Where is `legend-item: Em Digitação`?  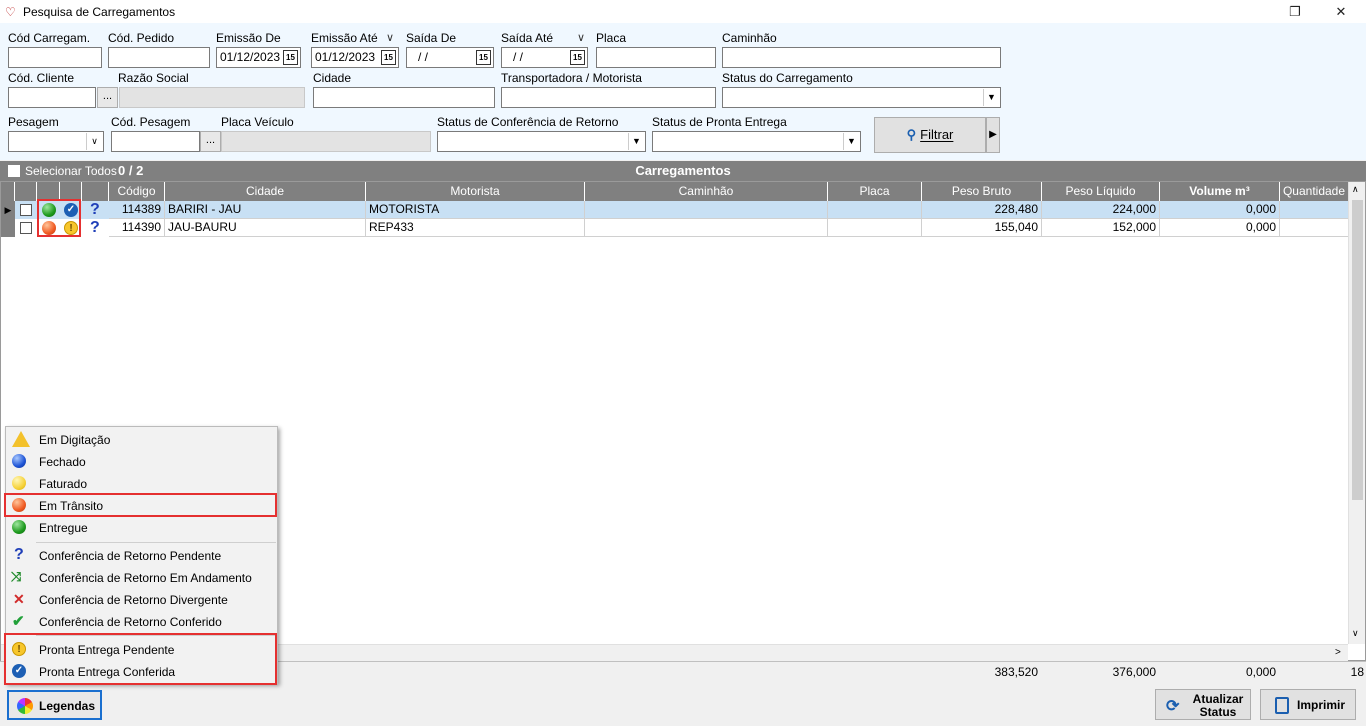 legend-item: Em Digitação is located at coordinates (141, 440).